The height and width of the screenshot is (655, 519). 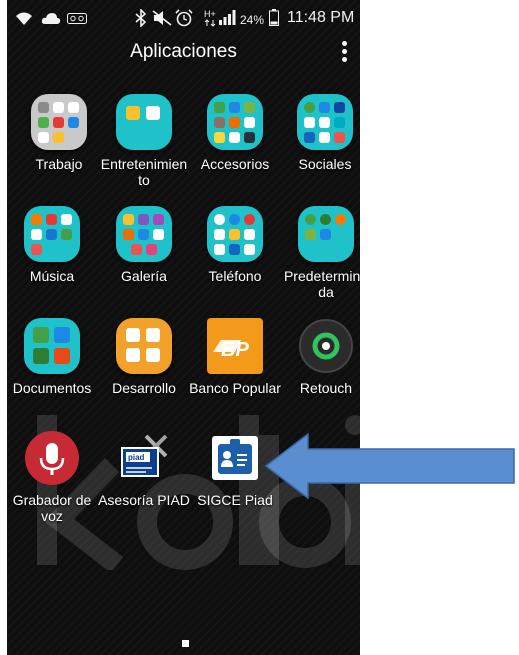 What do you see at coordinates (326, 234) in the screenshot?
I see `default-folder-icon` at bounding box center [326, 234].